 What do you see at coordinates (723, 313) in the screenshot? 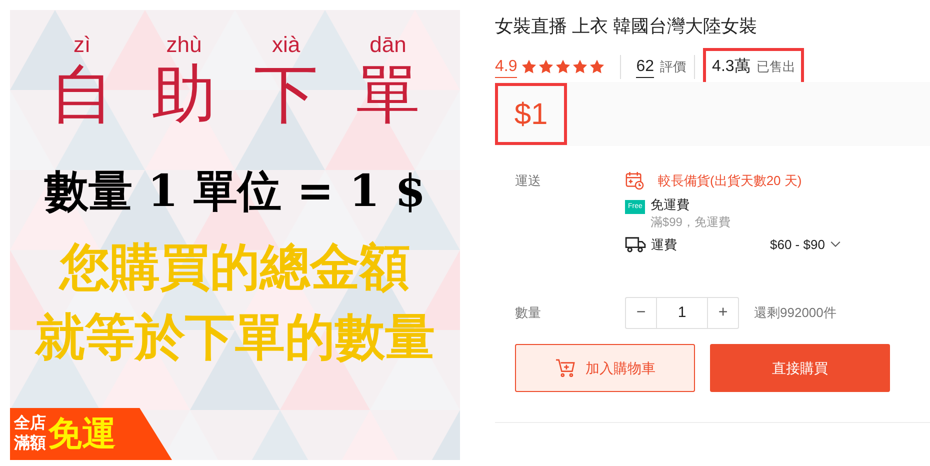
I see `increase-button: +` at bounding box center [723, 313].